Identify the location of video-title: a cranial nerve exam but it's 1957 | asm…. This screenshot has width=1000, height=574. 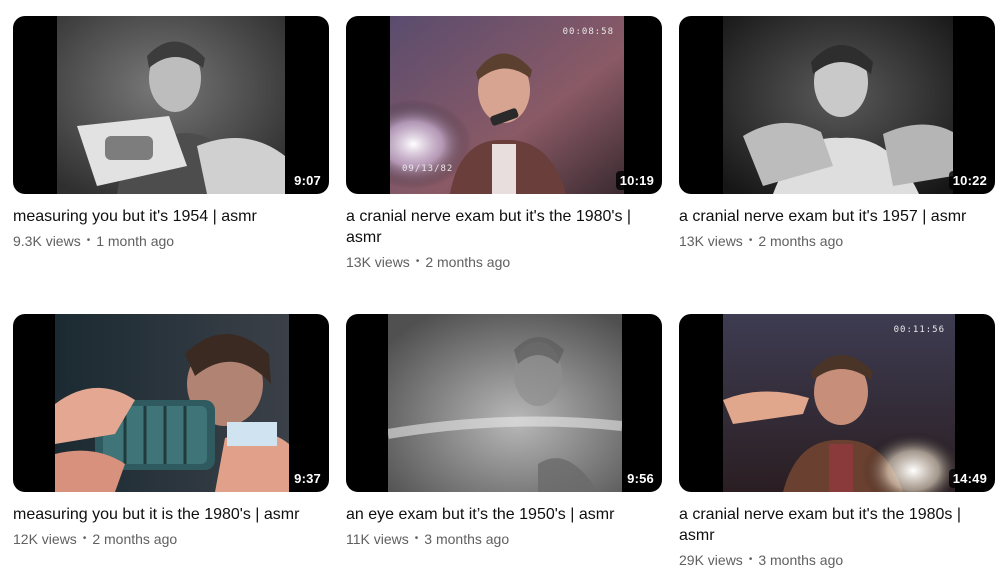
(829, 216).